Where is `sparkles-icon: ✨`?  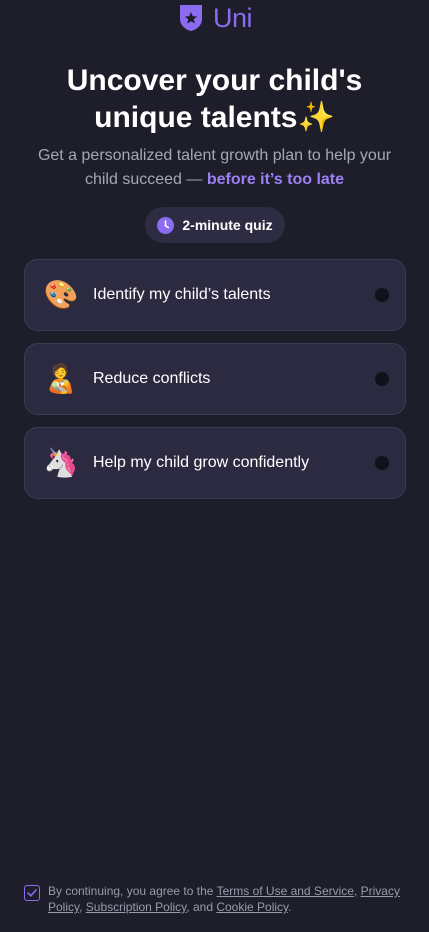 sparkles-icon: ✨ is located at coordinates (316, 117).